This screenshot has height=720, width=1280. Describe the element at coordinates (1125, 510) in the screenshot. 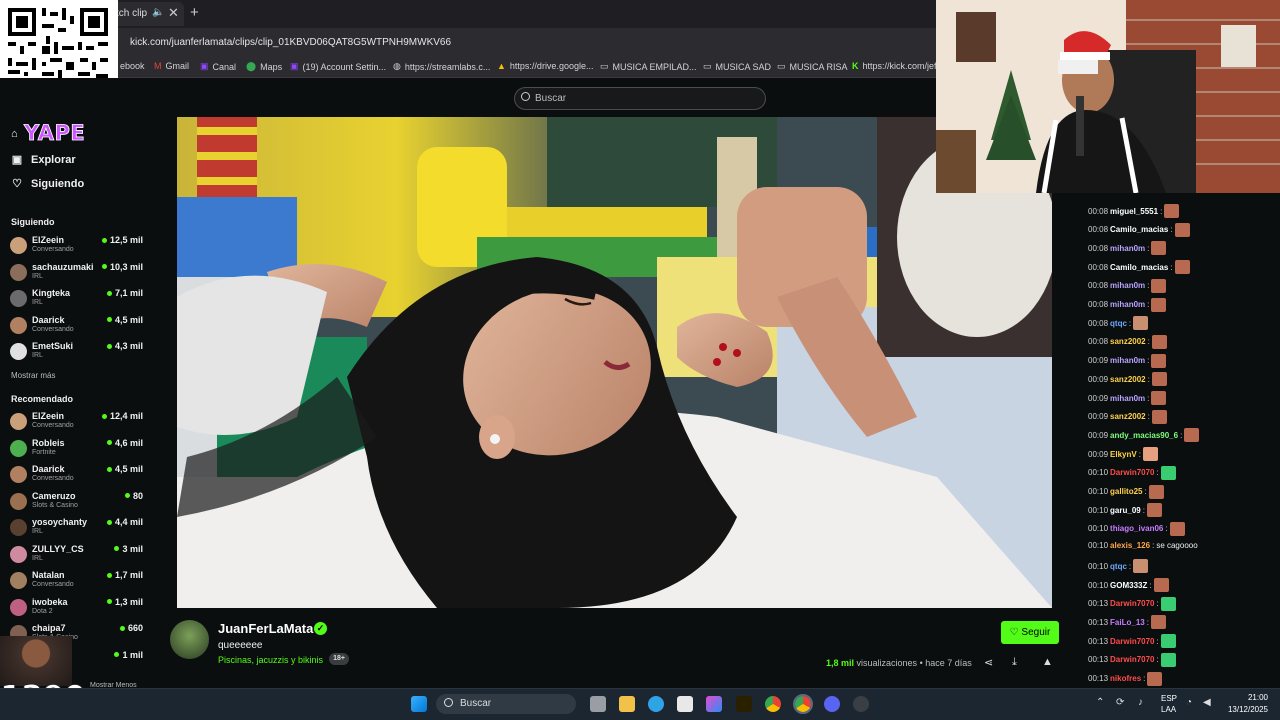

I see `chat-username: garu_09` at that location.